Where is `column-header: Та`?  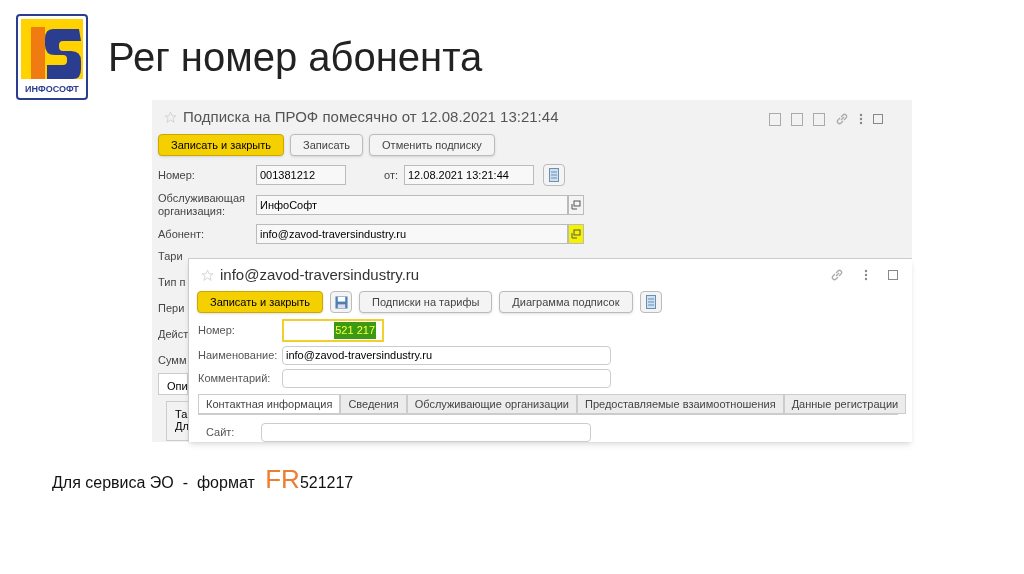
column-header: Та is located at coordinates (181, 414).